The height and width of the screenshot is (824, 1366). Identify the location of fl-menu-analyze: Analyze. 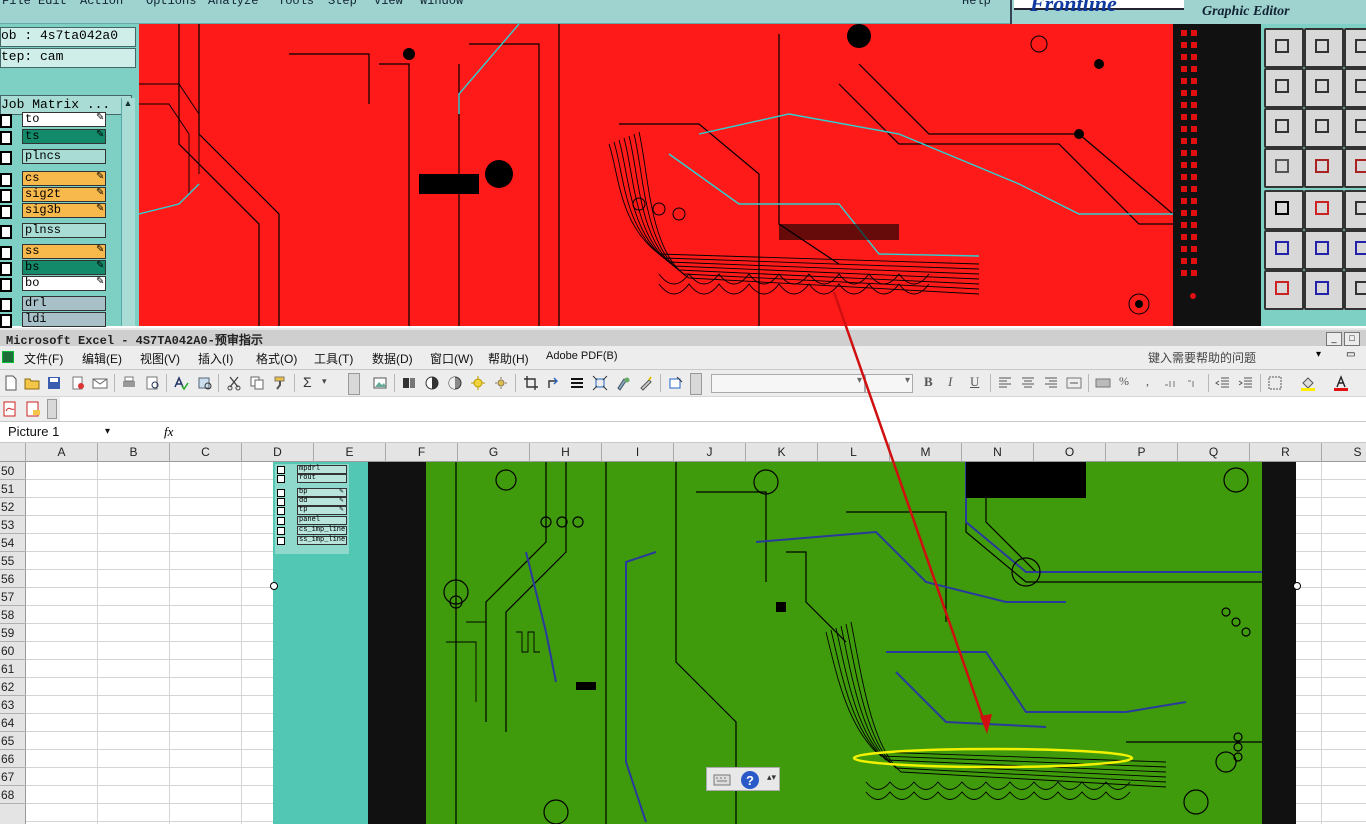
(233, 4).